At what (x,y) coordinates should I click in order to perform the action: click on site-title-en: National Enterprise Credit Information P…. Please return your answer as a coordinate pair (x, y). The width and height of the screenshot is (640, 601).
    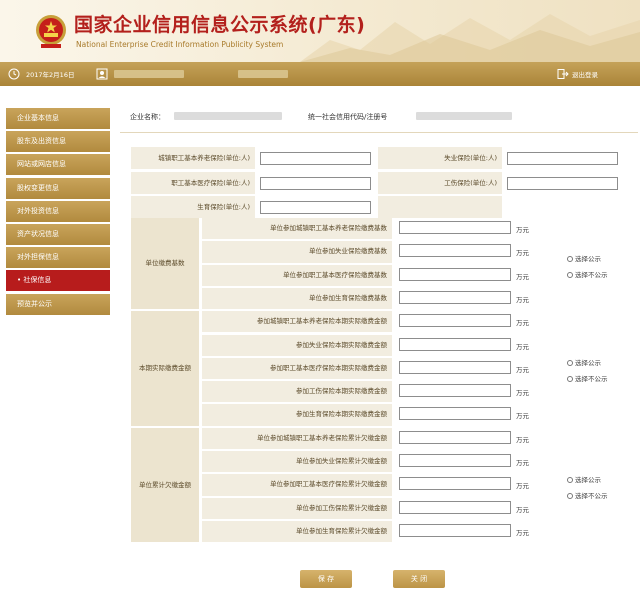
    Looking at the image, I should click on (180, 44).